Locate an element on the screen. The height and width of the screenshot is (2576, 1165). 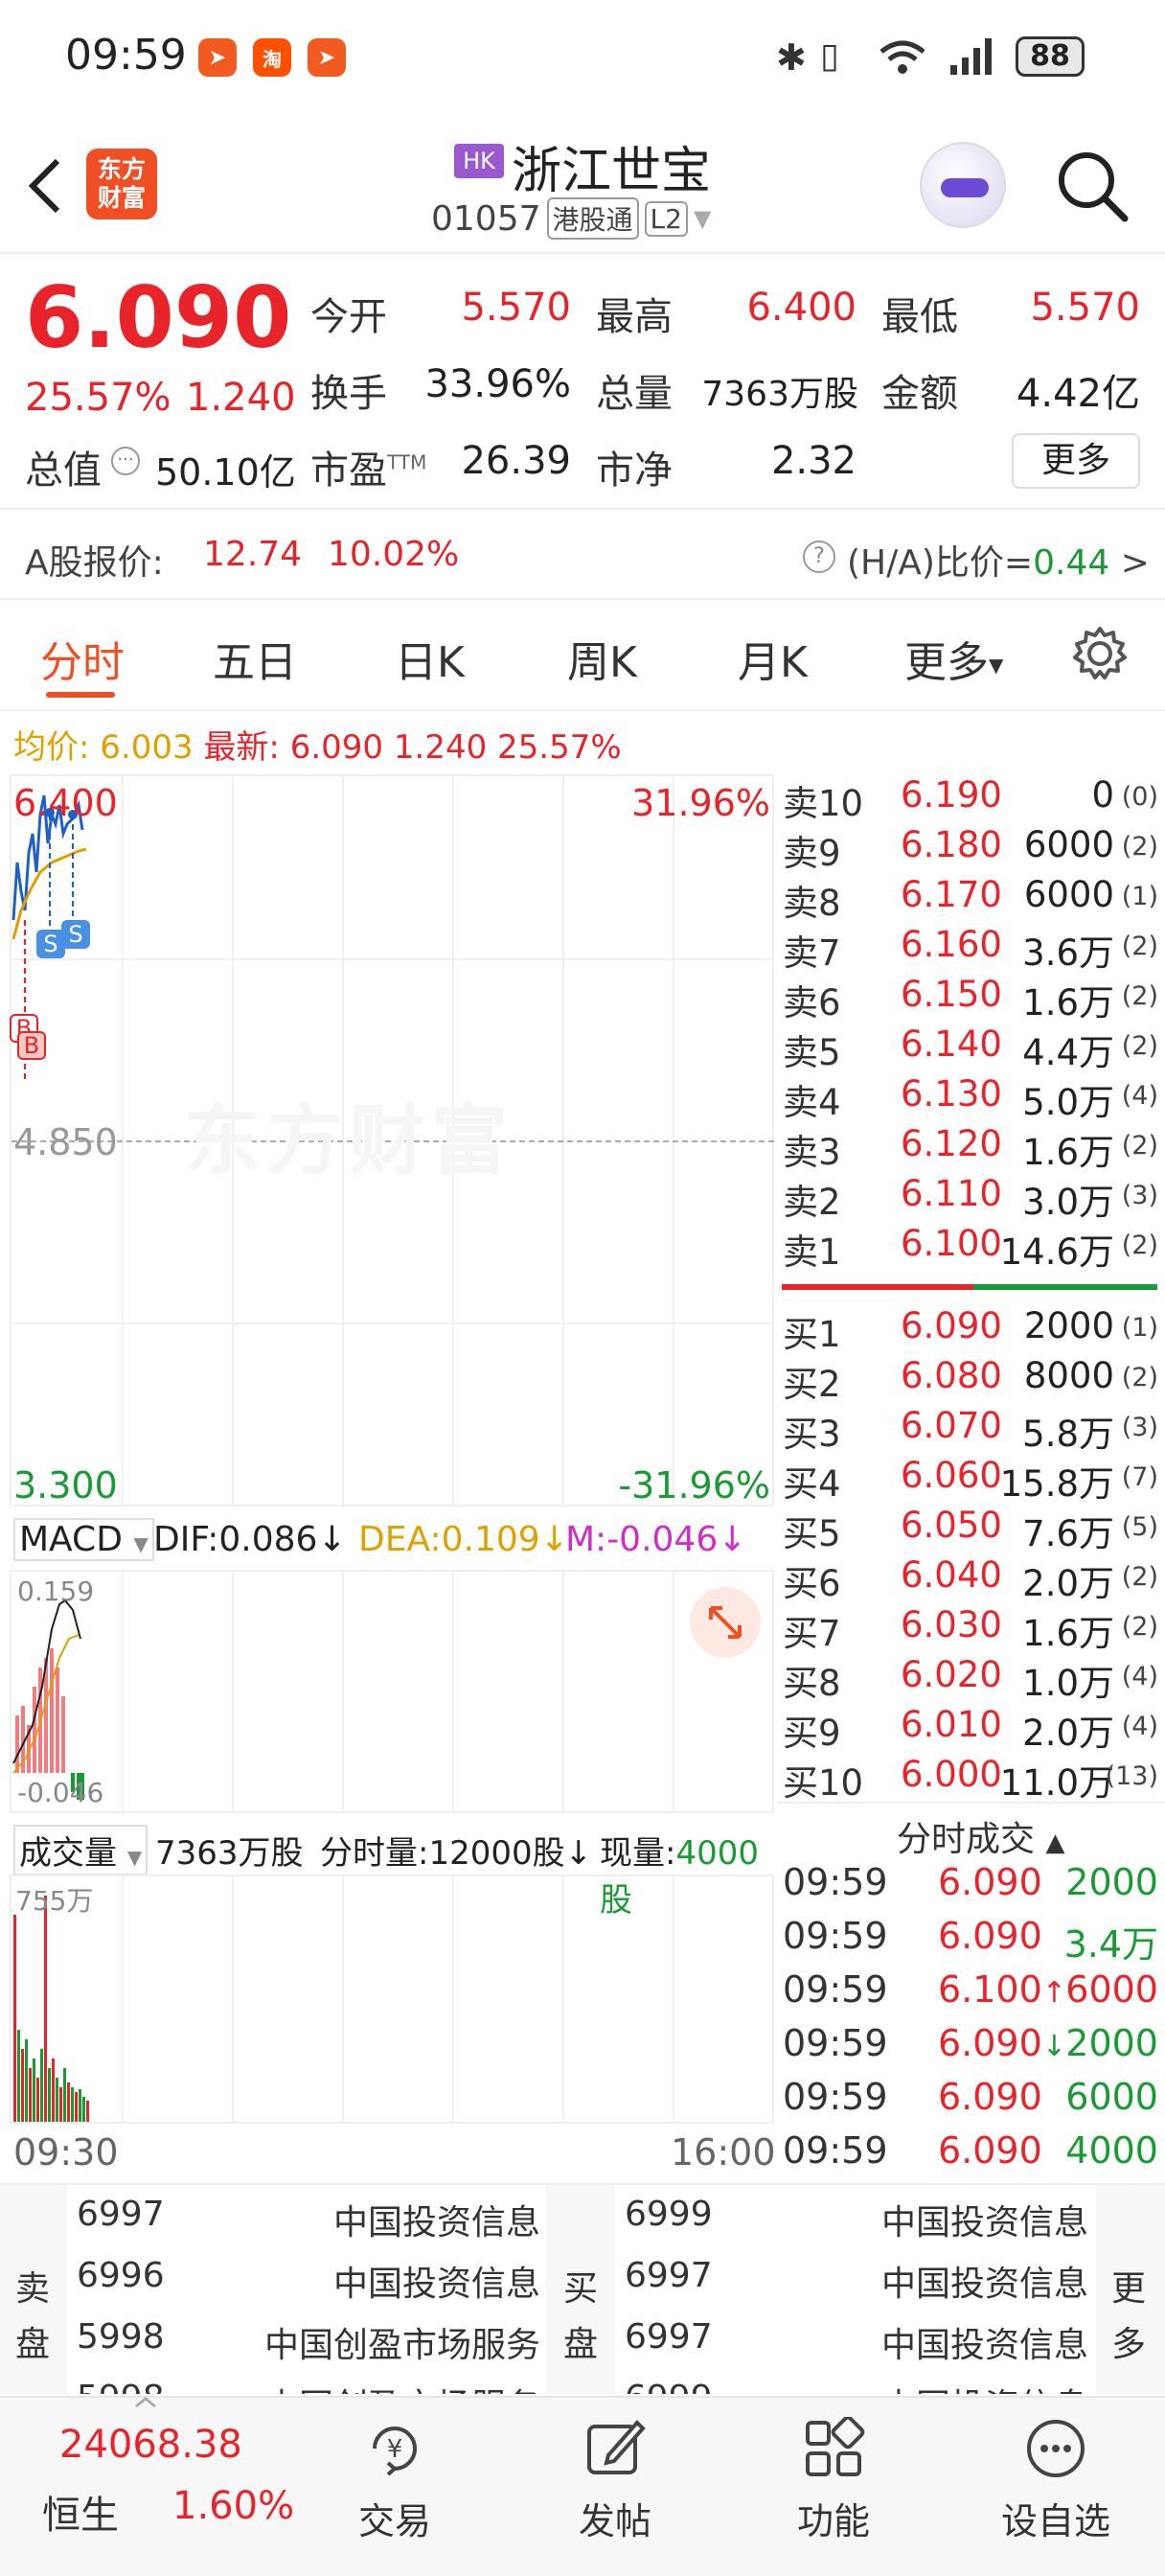
index-value: 24068.38 is located at coordinates (151, 2445).